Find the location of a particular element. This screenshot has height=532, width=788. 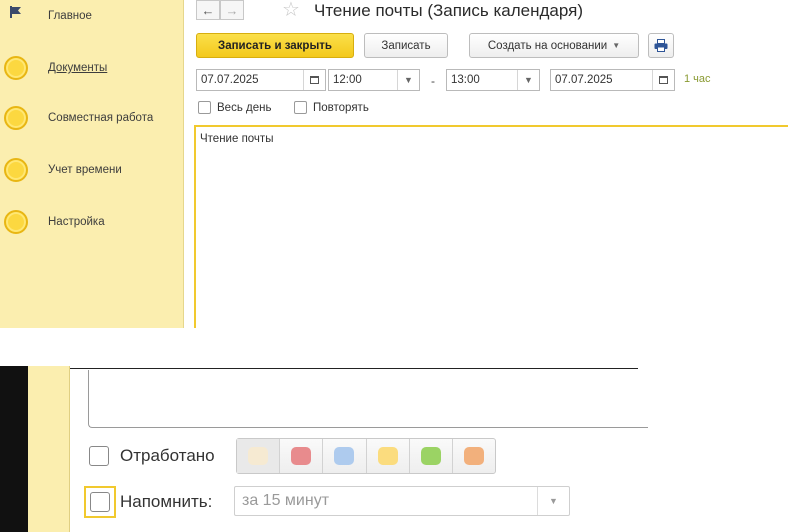

save-and-close-label: Записать и закрыть is located at coordinates (275, 45).